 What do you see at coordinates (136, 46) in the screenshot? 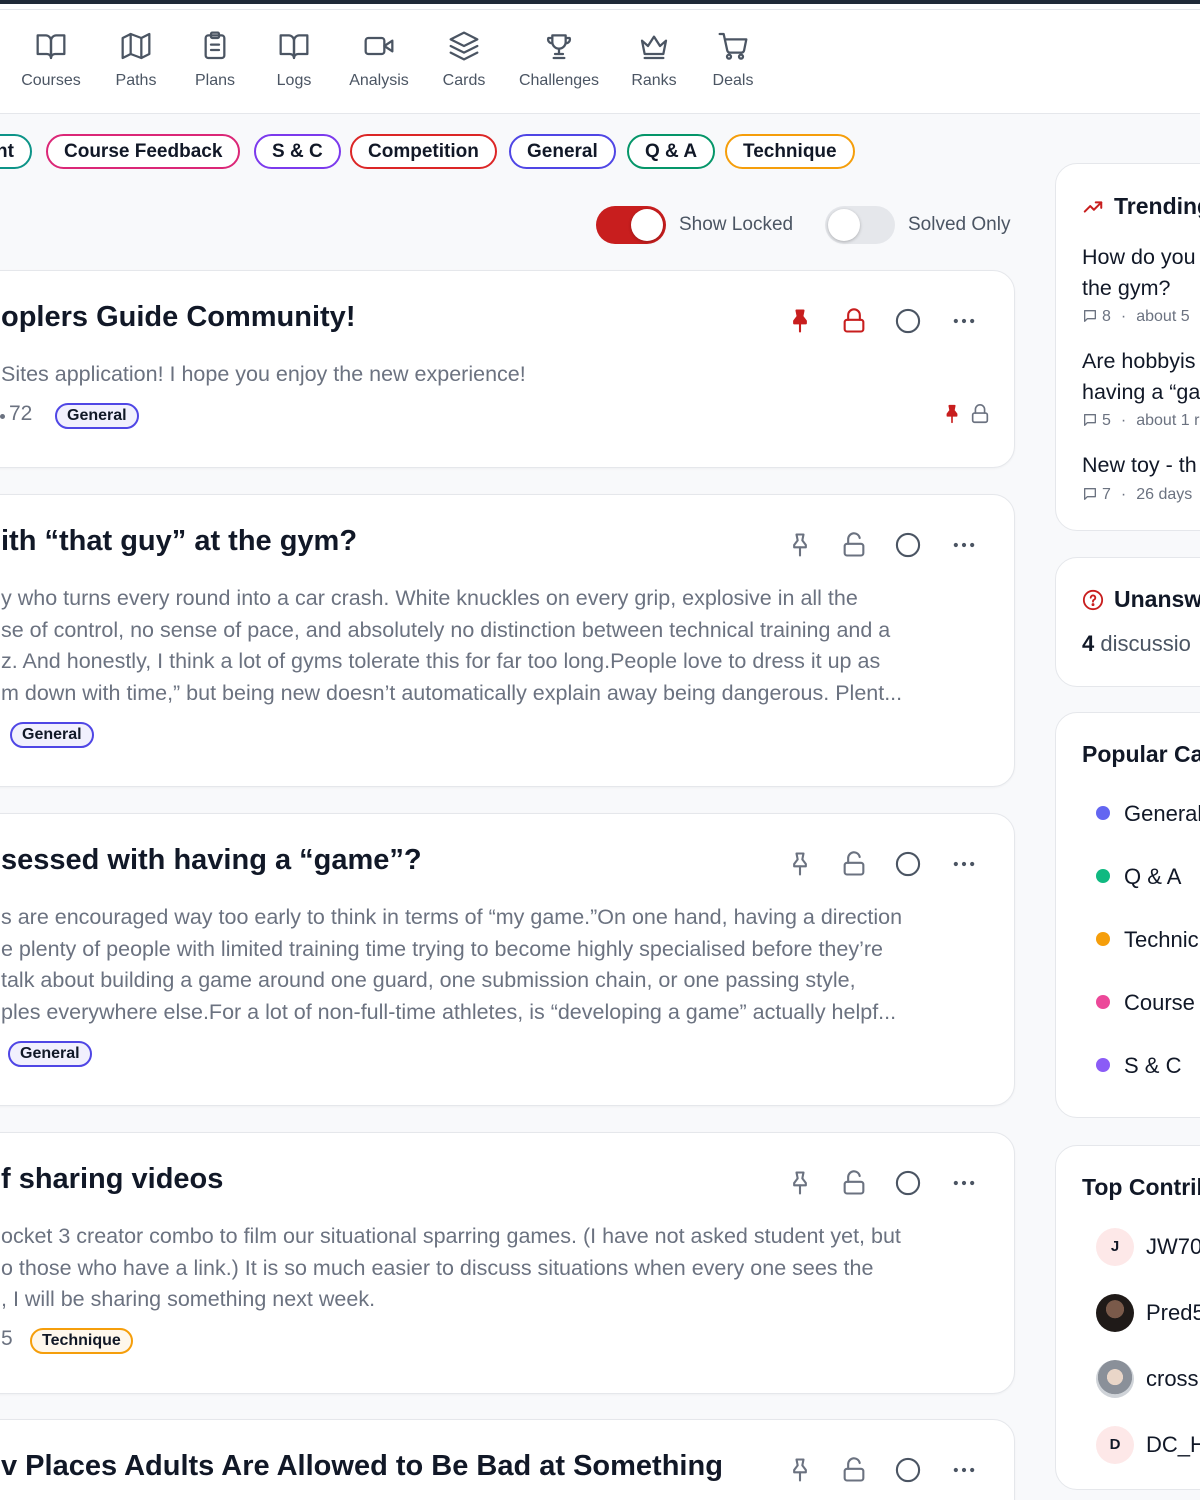
I see `map-icon` at bounding box center [136, 46].